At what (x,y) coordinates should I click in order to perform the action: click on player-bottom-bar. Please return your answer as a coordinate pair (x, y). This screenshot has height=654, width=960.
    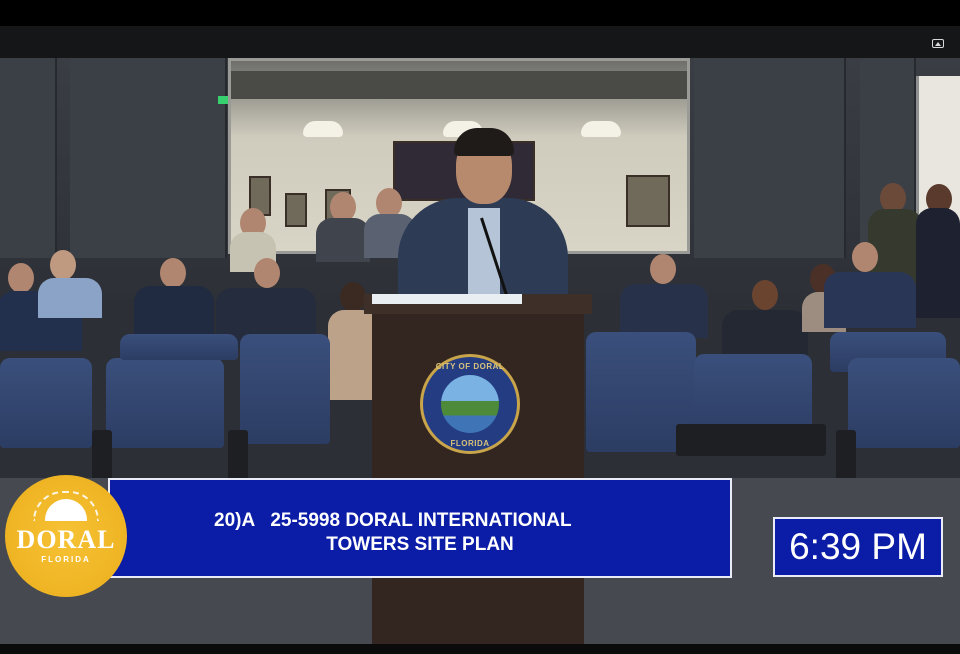
    Looking at the image, I should click on (480, 649).